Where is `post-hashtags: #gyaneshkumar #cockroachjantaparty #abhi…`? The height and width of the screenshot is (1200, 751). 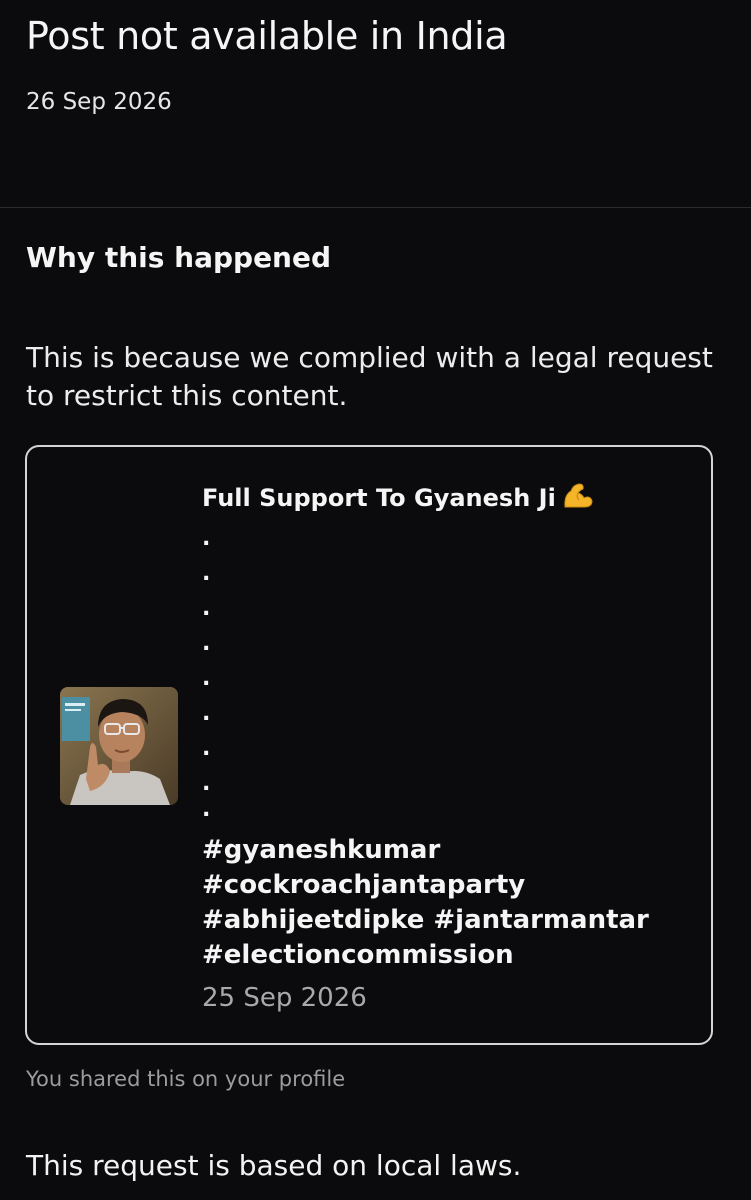
post-hashtags: #gyaneshkumar #cockroachjantaparty #abhi… is located at coordinates (425, 902).